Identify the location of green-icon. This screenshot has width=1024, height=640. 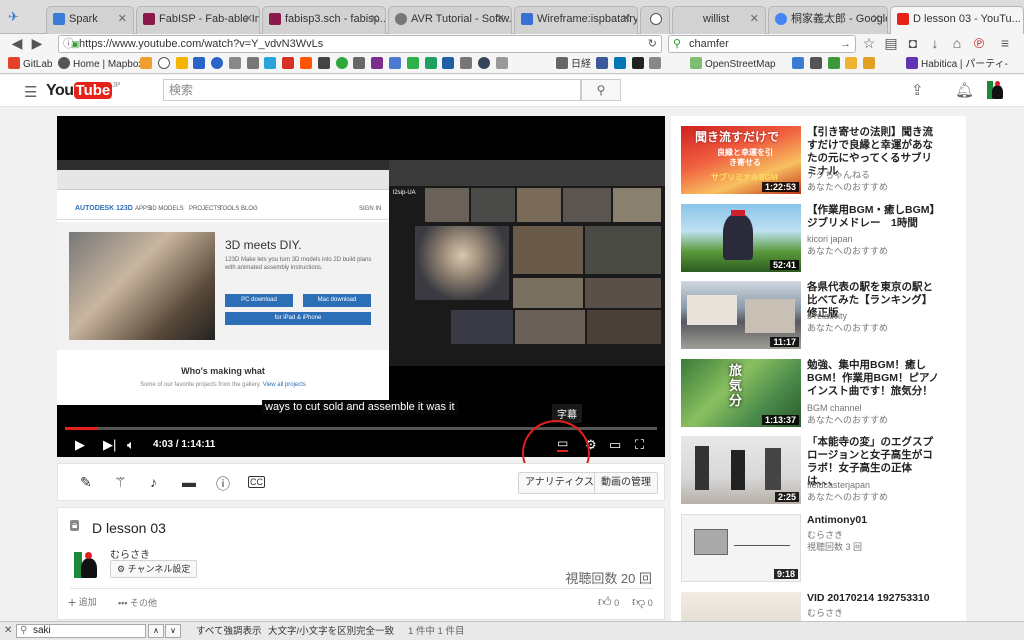
(341, 63).